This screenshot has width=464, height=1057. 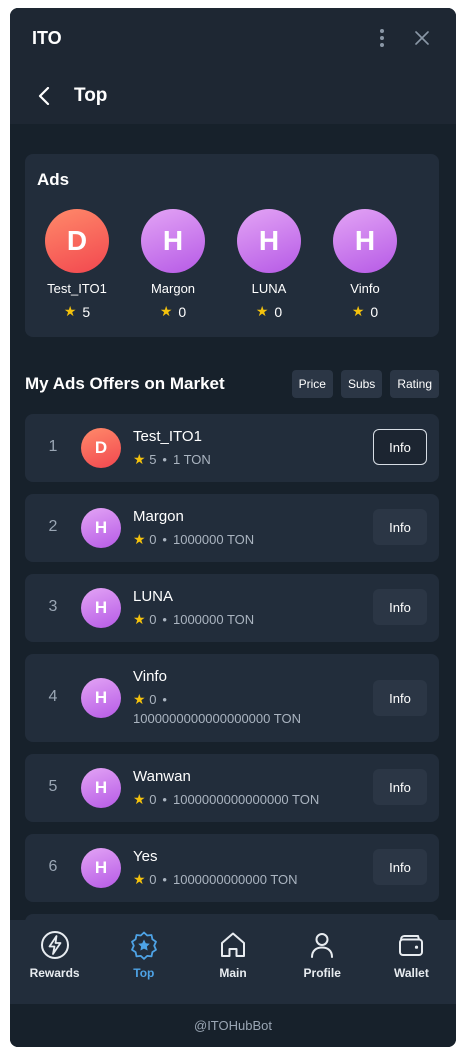 What do you see at coordinates (365, 288) in the screenshot?
I see `ads-item-name: Vinfo` at bounding box center [365, 288].